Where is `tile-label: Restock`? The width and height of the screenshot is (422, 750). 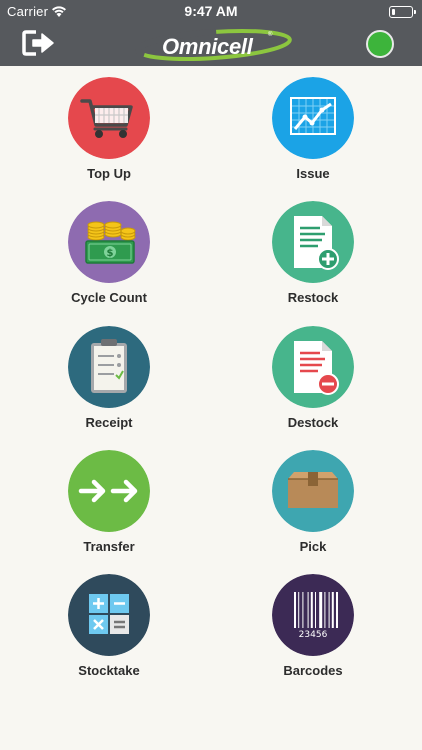 tile-label: Restock is located at coordinates (313, 297).